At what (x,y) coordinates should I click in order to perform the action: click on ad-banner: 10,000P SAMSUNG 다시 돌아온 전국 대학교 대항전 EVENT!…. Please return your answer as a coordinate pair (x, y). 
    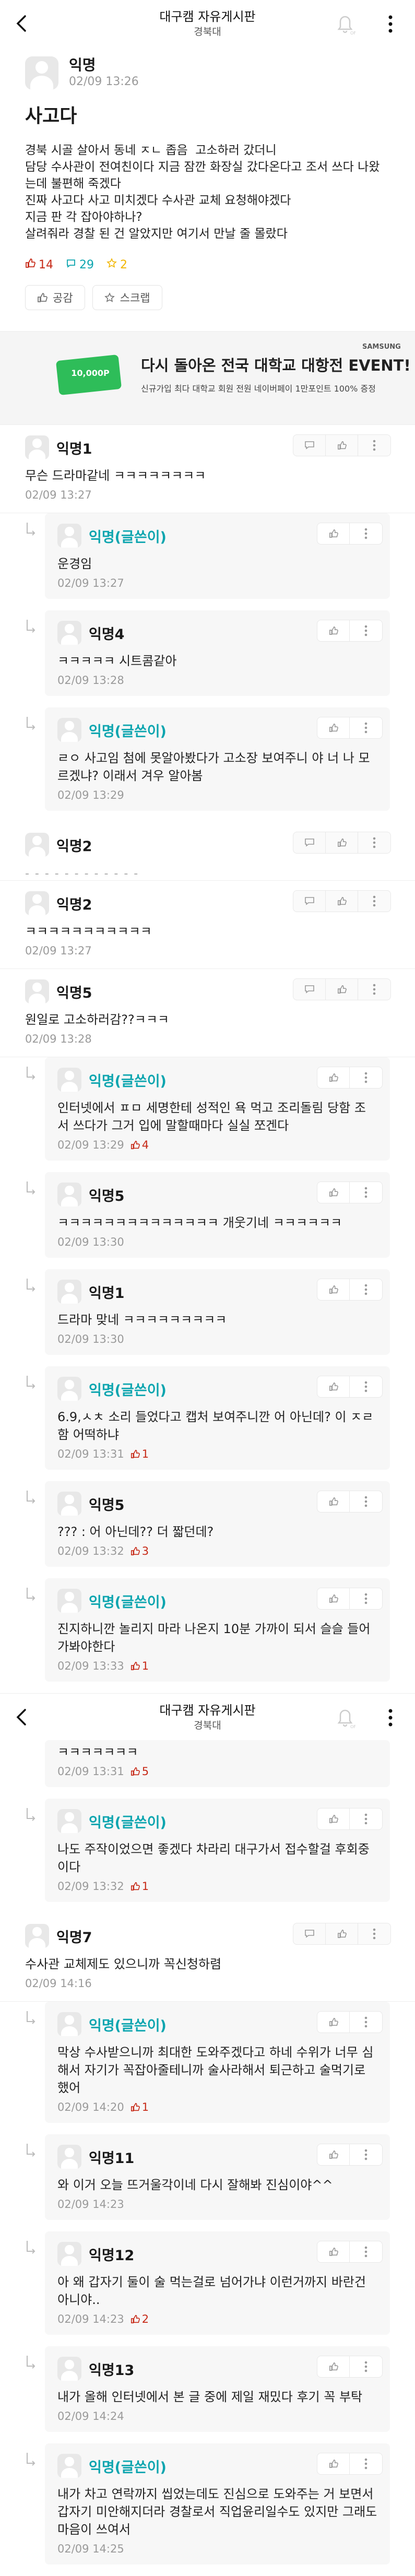
    Looking at the image, I should click on (207, 378).